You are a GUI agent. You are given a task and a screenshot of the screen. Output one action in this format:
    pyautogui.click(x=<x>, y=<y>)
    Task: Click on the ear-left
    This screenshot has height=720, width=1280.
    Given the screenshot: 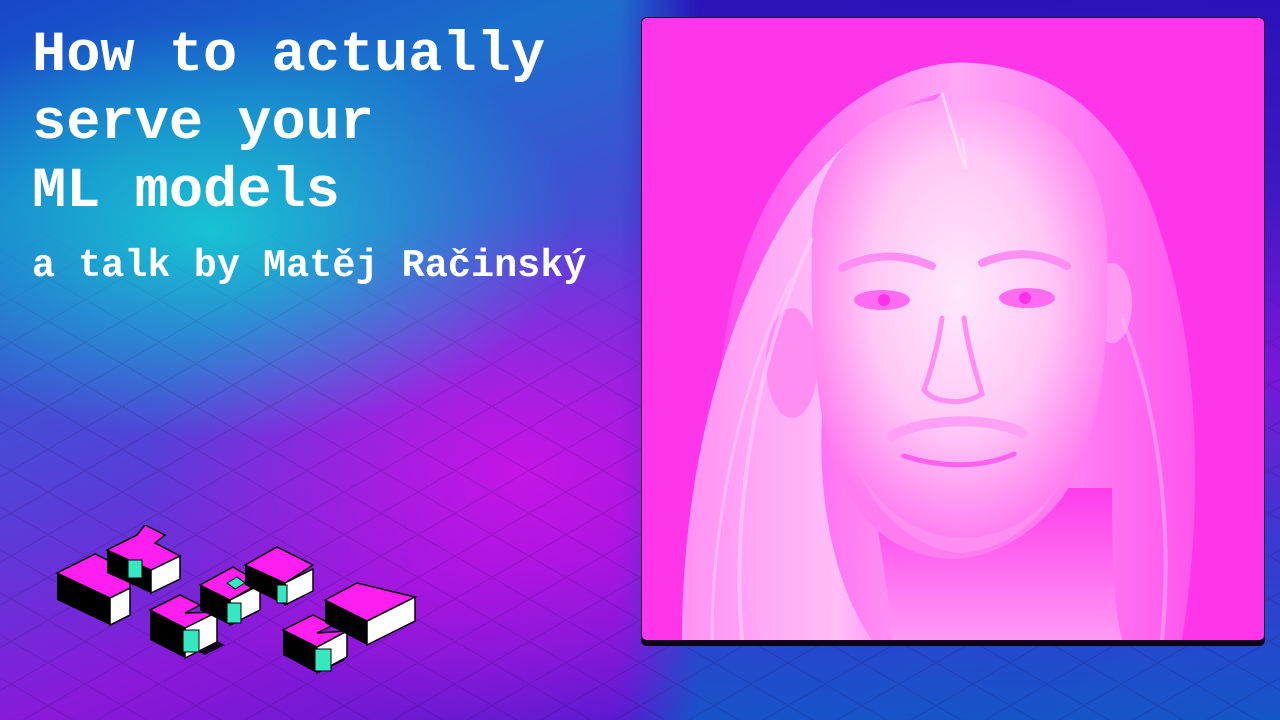 What is the action you would take?
    pyautogui.click(x=792, y=363)
    